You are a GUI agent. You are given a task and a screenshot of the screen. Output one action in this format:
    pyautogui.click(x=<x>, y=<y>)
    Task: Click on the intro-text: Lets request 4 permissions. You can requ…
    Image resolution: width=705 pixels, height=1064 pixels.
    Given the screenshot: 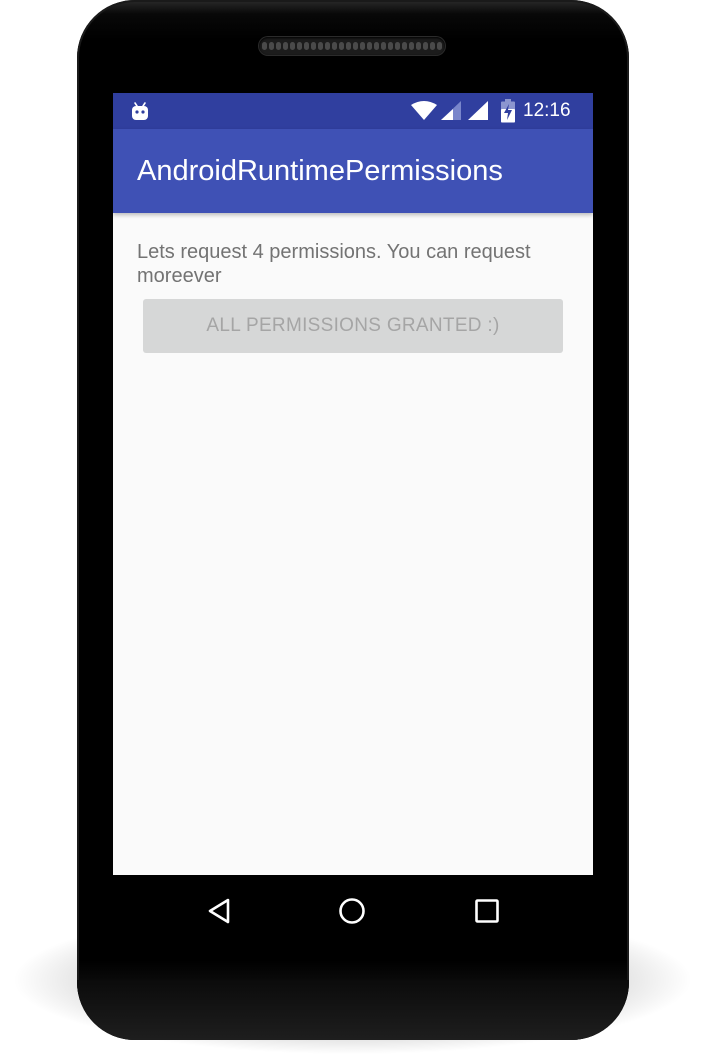 What is the action you would take?
    pyautogui.click(x=334, y=264)
    